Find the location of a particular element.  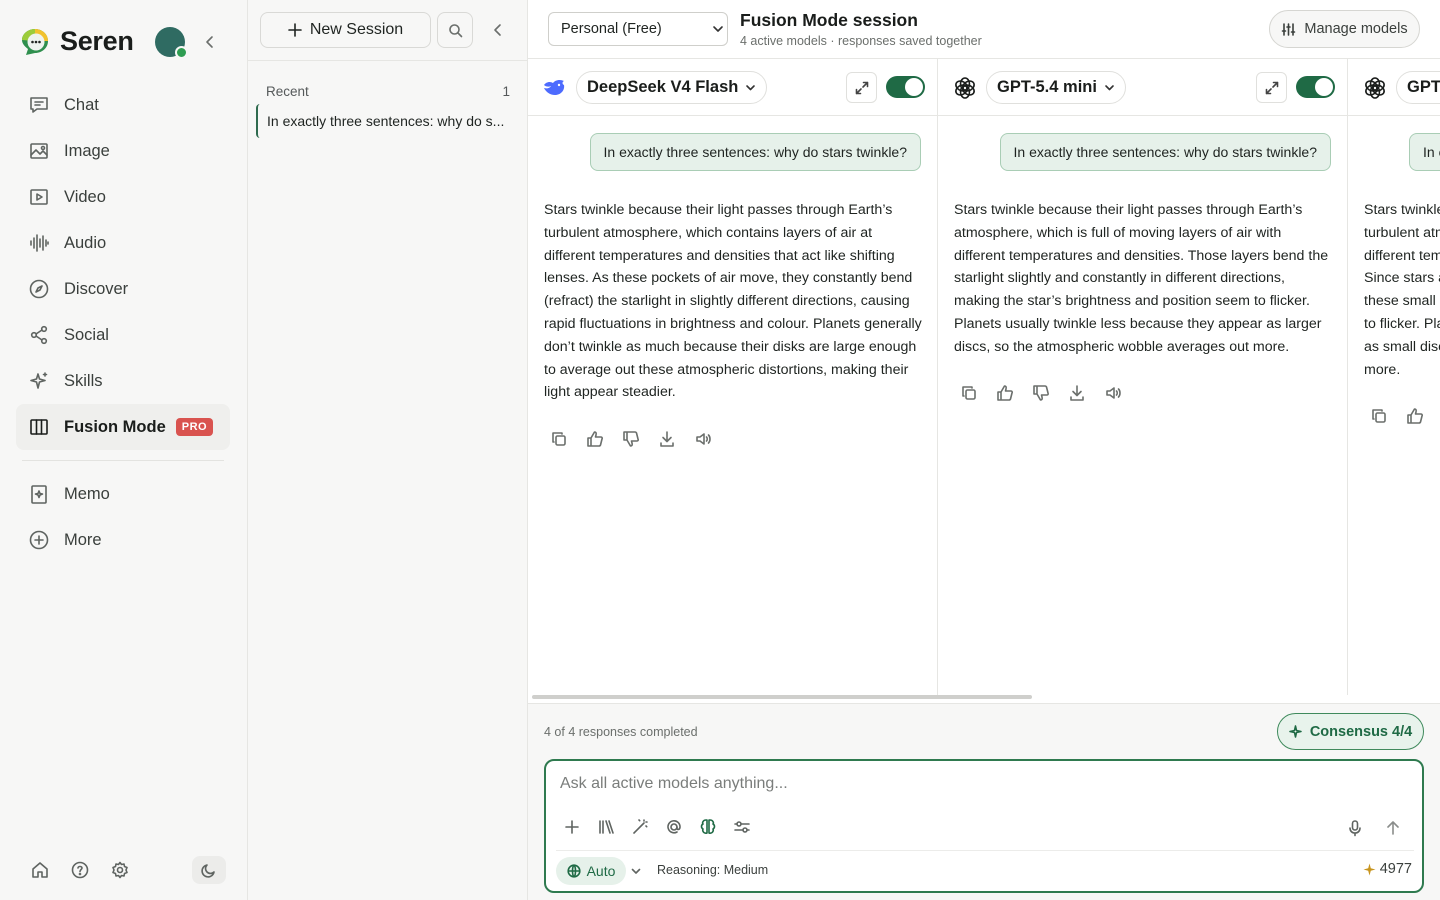

nav-item-chat: Chat is located at coordinates (123, 105).